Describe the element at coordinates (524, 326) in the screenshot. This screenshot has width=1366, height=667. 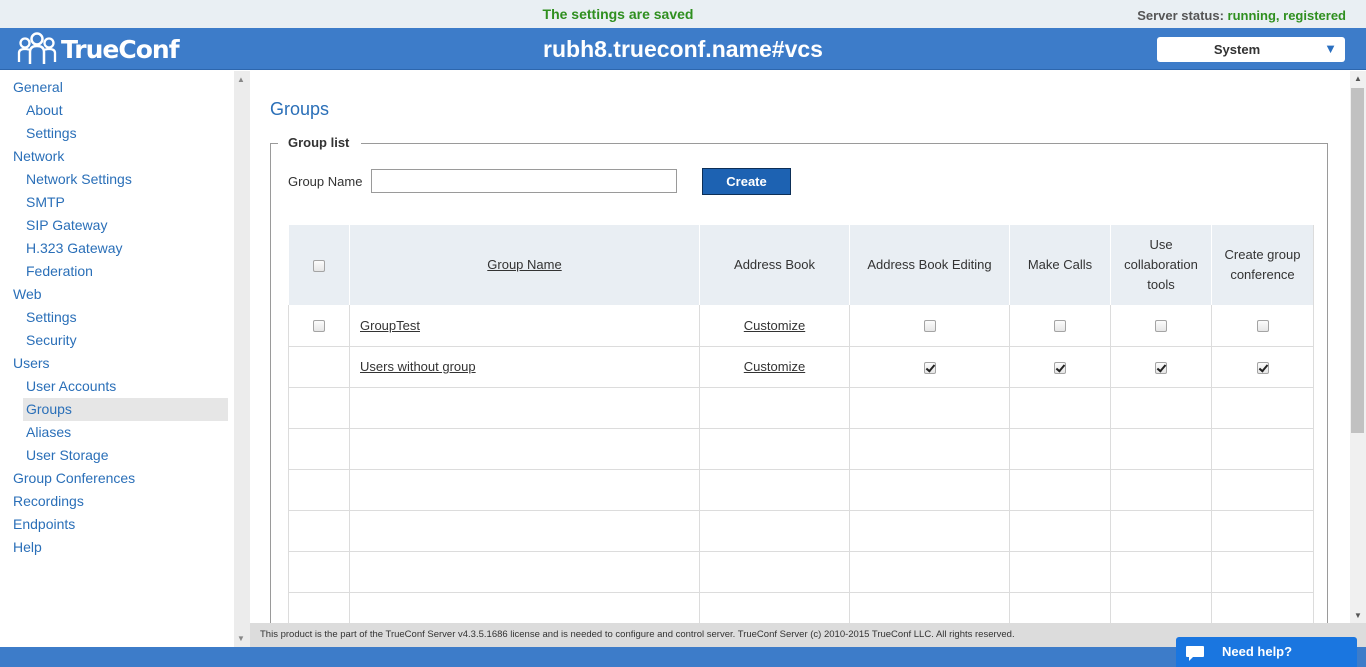
I see `group-name-cell: GroupTest` at that location.